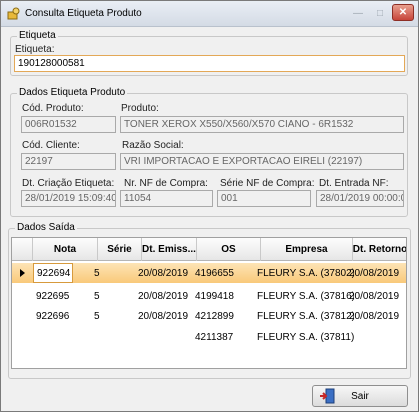  What do you see at coordinates (37, 36) in the screenshot?
I see `etiqueta-group-legend: Etiqueta` at bounding box center [37, 36].